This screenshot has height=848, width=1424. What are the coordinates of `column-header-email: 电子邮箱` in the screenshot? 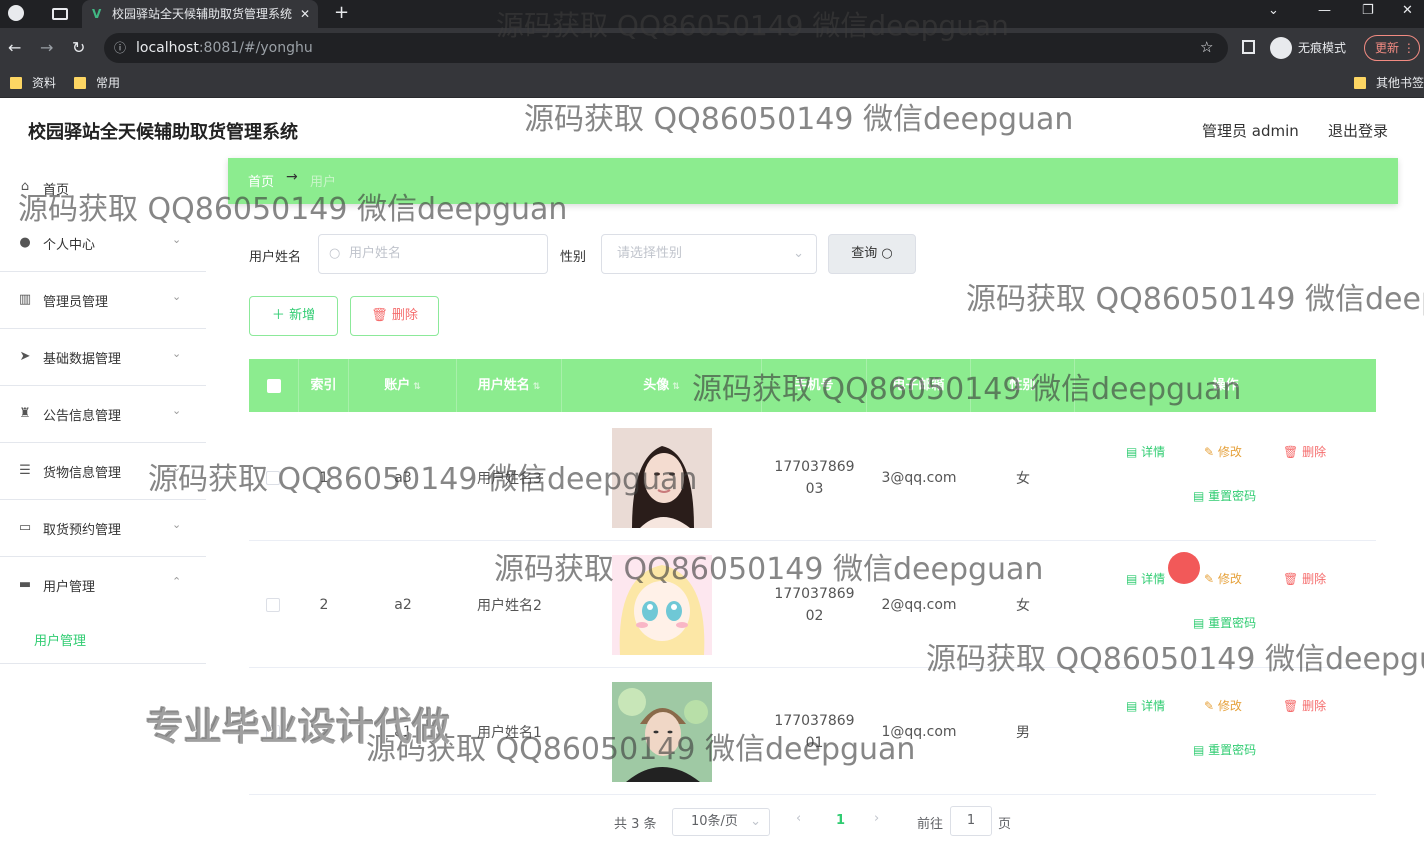 It's located at (919, 385).